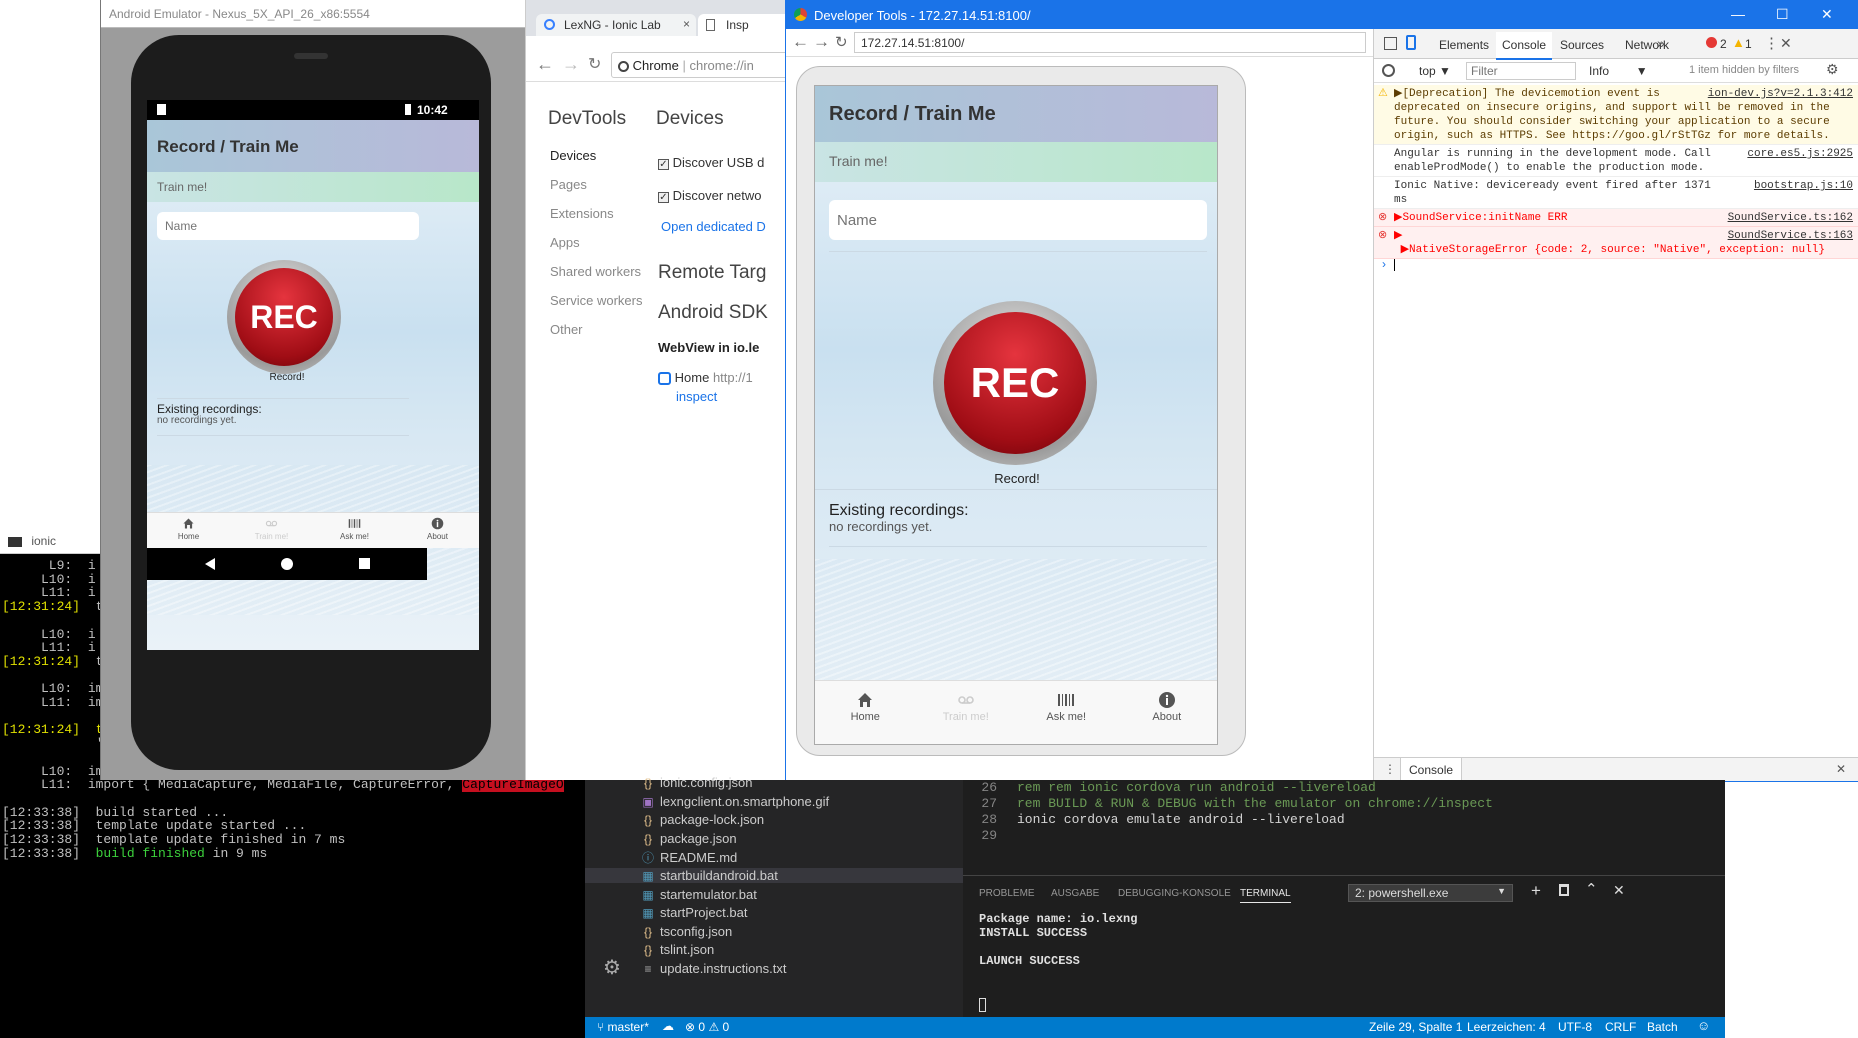  What do you see at coordinates (1771, 43) in the screenshot?
I see `kebab-menu-icon: ⋮` at bounding box center [1771, 43].